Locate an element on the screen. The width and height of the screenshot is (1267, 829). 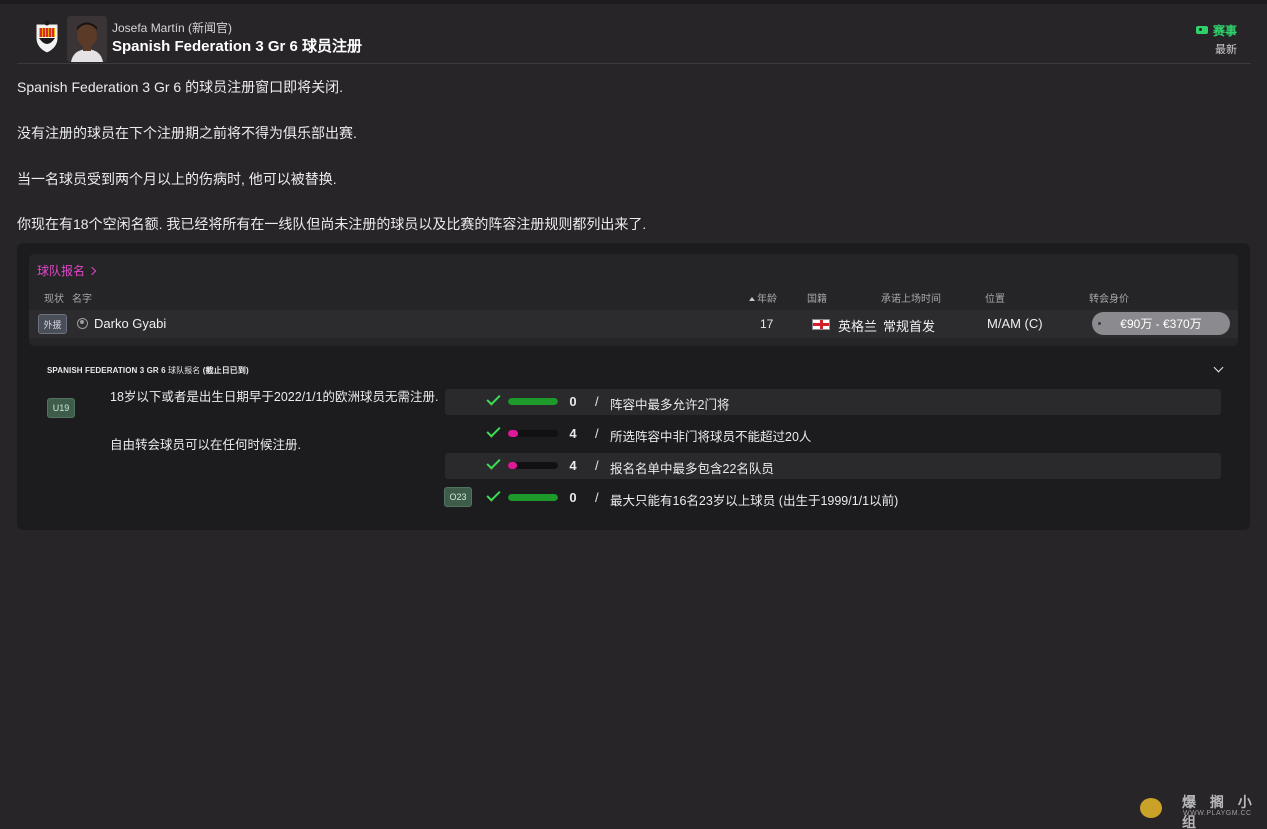
o23-badge: O23 is located at coordinates (458, 497).